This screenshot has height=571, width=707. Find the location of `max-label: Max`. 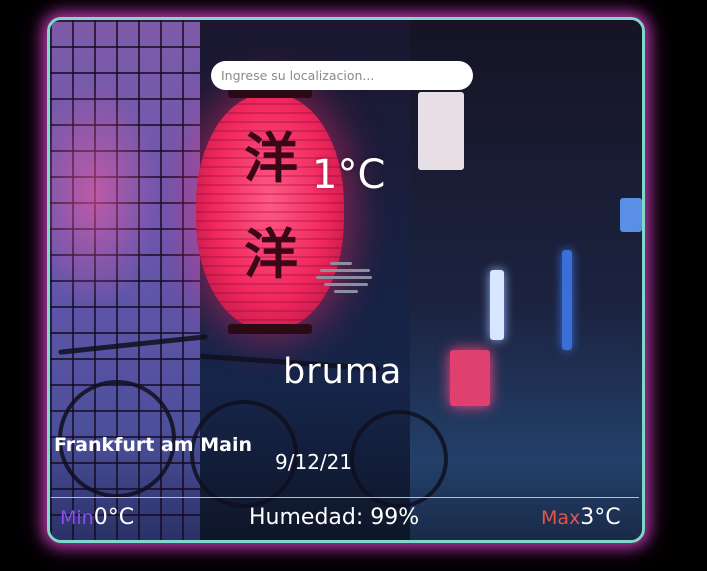

max-label: Max is located at coordinates (561, 518).